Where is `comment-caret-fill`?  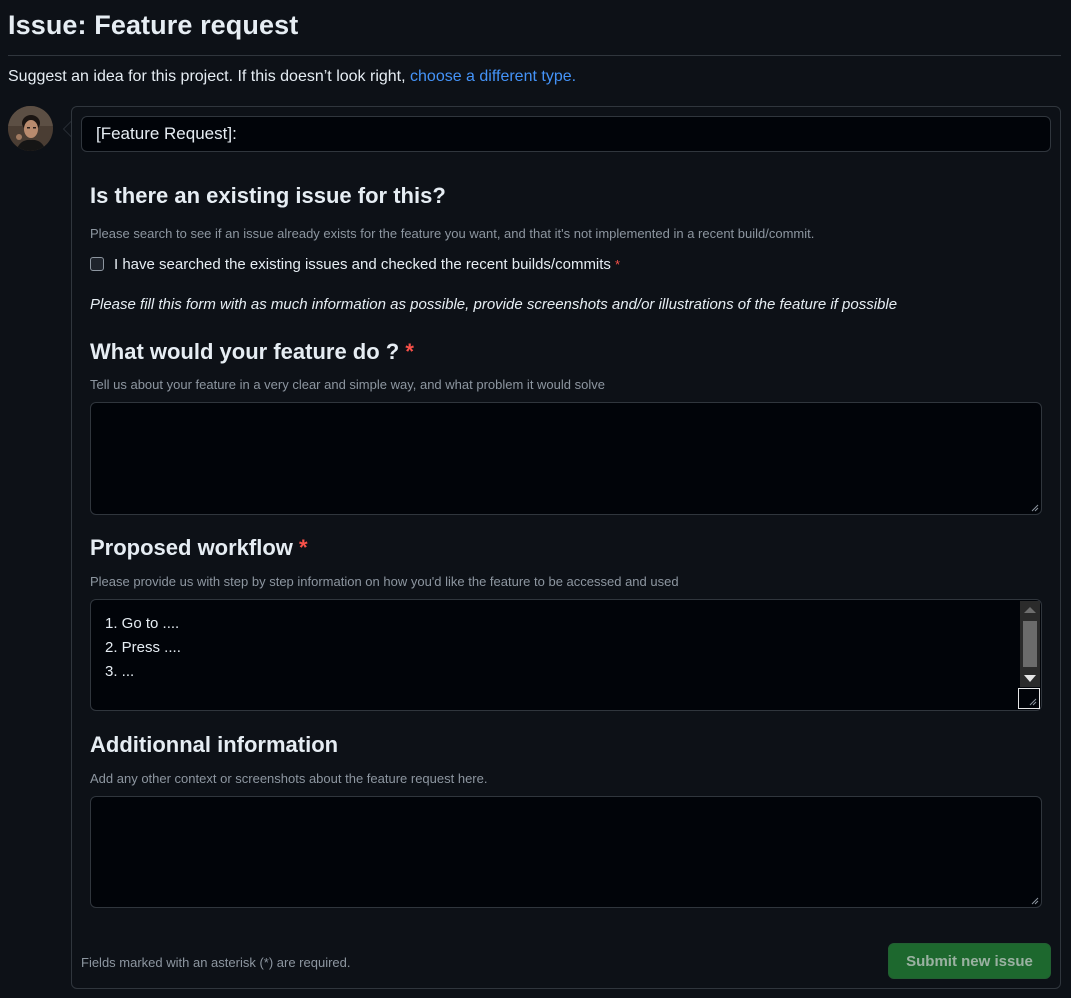 comment-caret-fill is located at coordinates (67, 129).